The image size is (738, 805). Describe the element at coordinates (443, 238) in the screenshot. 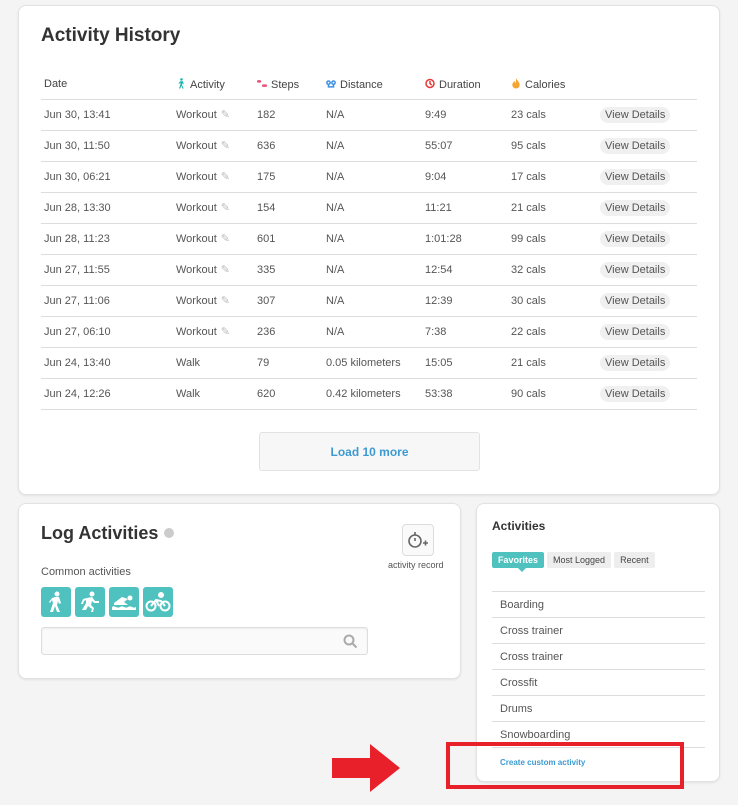

I see `cell-text: 1:01:28` at that location.